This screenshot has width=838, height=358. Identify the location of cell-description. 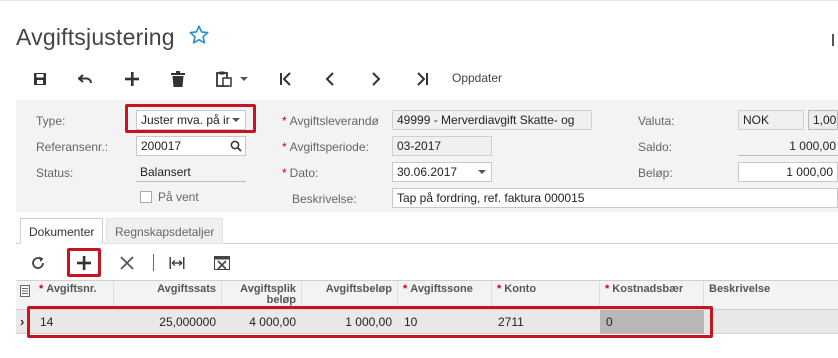
(771, 322).